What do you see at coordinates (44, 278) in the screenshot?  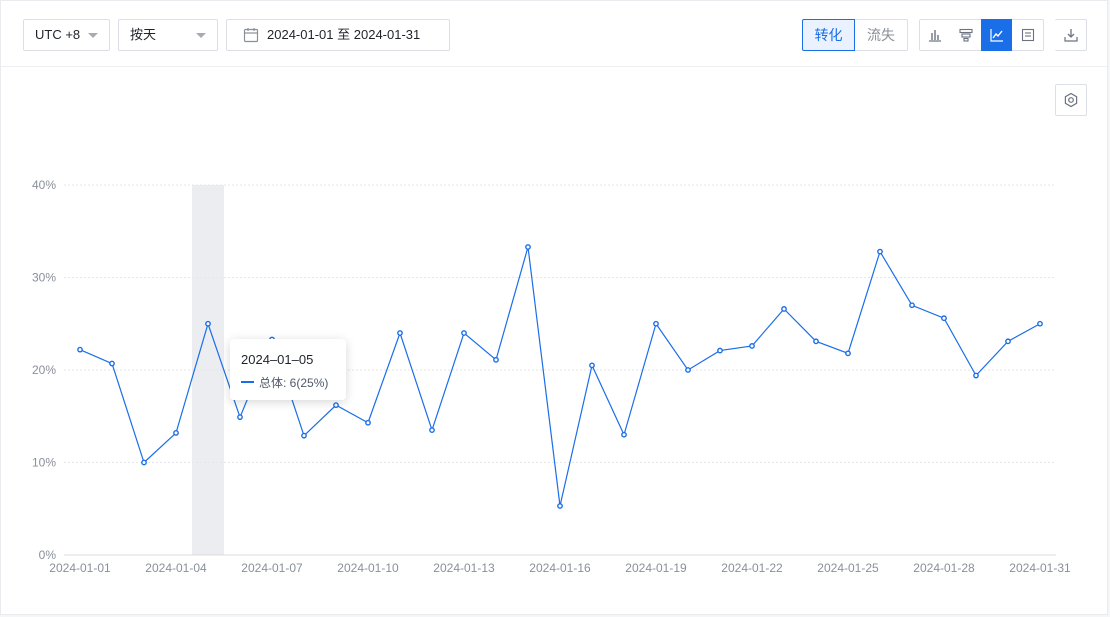 I see `y-tick-label: 30%` at bounding box center [44, 278].